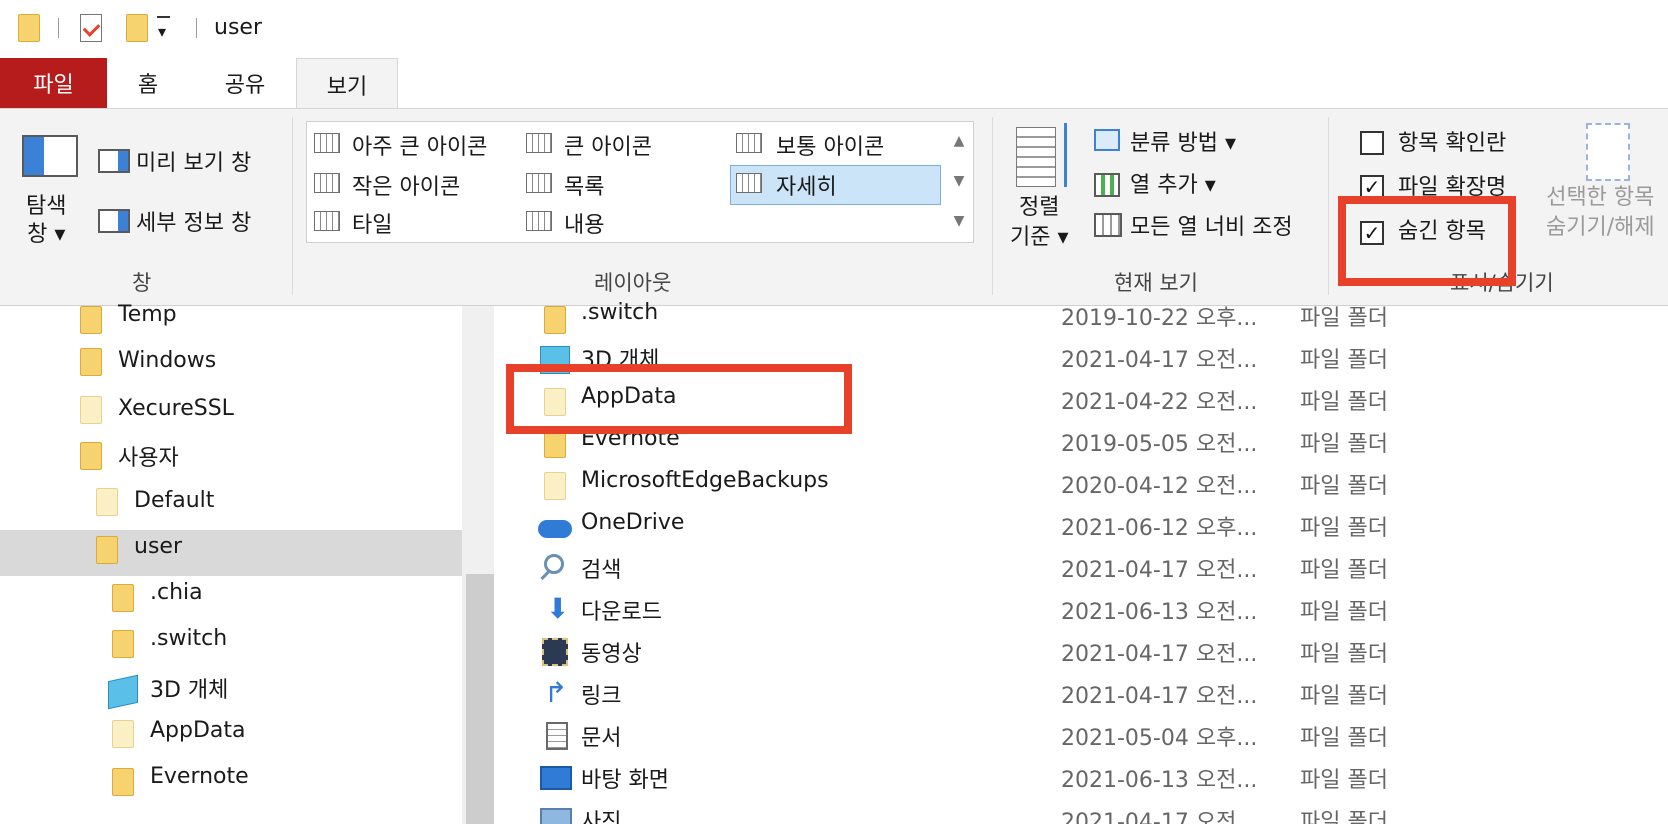  What do you see at coordinates (372, 223) in the screenshot?
I see `layout-tiles: 타일` at bounding box center [372, 223].